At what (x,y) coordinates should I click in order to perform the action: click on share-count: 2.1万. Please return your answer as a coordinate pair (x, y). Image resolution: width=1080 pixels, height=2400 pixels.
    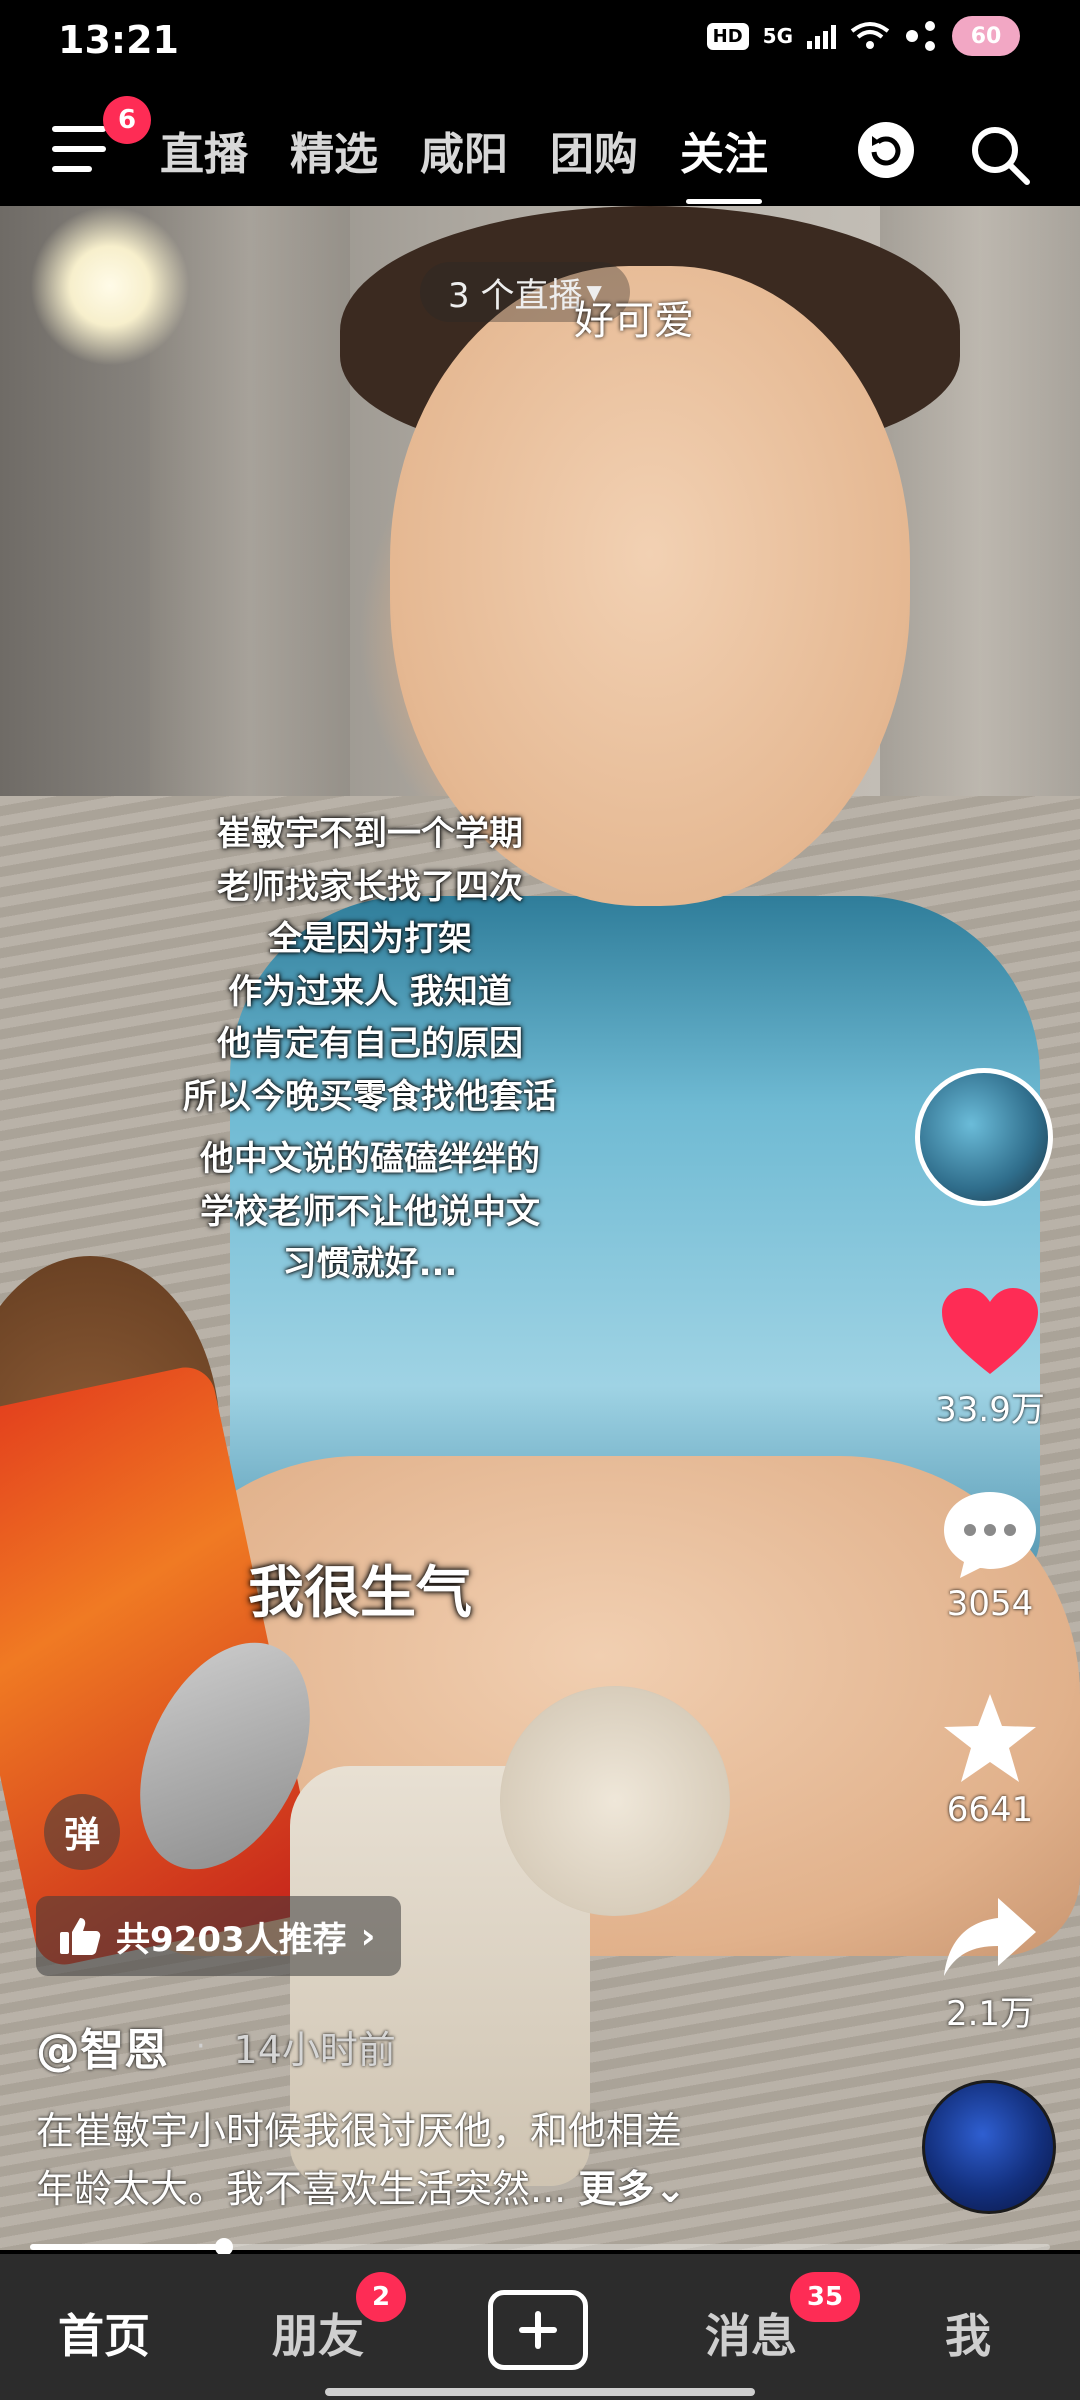
    Looking at the image, I should click on (990, 2014).